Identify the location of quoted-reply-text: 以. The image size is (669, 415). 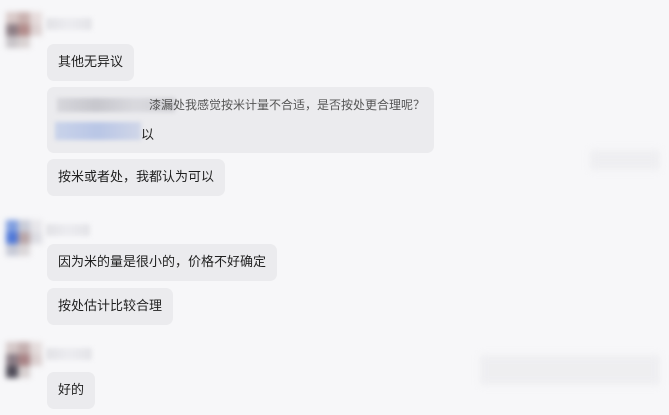
(148, 135).